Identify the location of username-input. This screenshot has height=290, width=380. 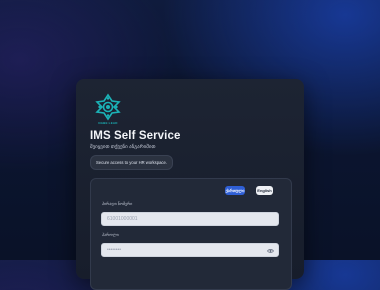
(190, 219).